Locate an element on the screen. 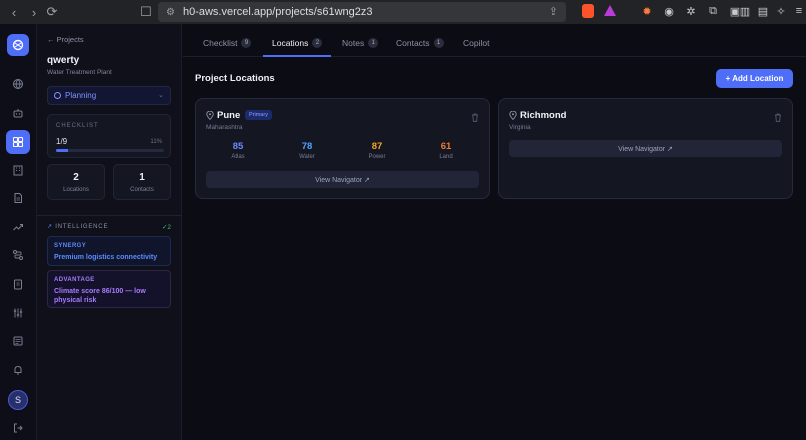 This screenshot has width=806, height=440. insight-tag: ADVANTAGE is located at coordinates (74, 280).